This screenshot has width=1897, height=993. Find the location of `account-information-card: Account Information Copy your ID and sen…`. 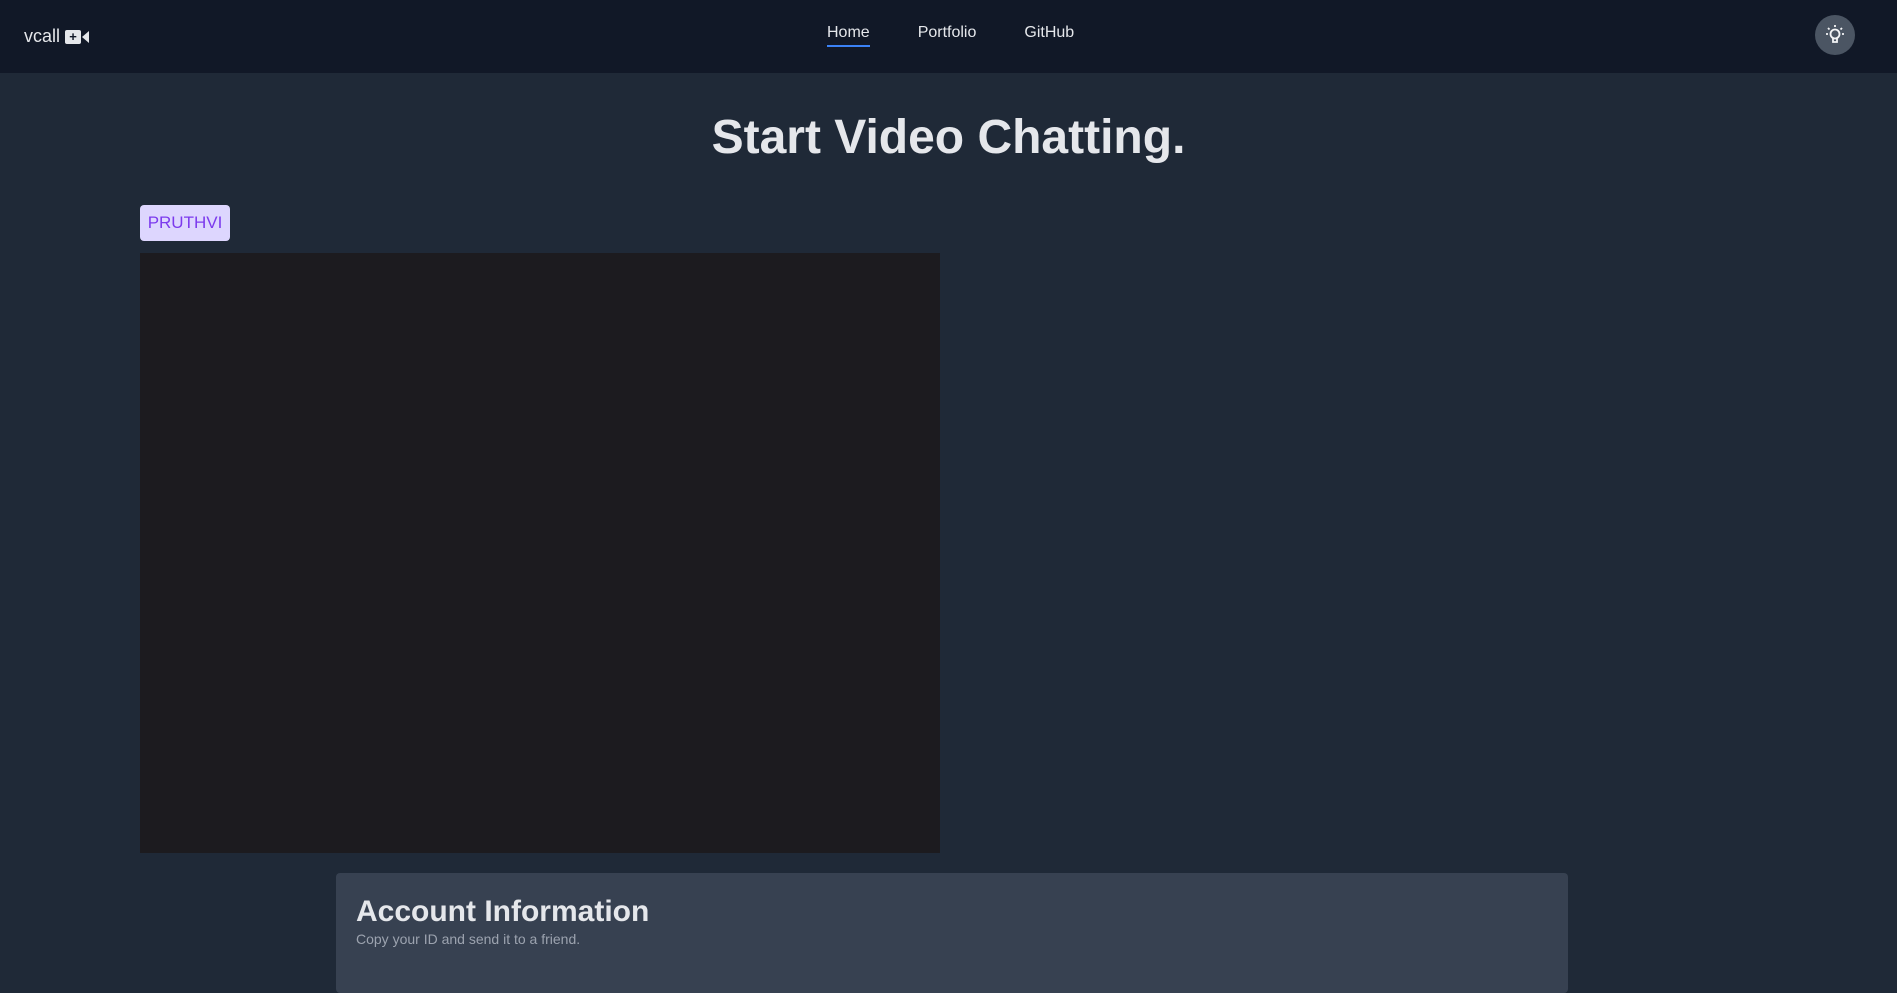

account-information-card: Account Information Copy your ID and sen… is located at coordinates (952, 933).